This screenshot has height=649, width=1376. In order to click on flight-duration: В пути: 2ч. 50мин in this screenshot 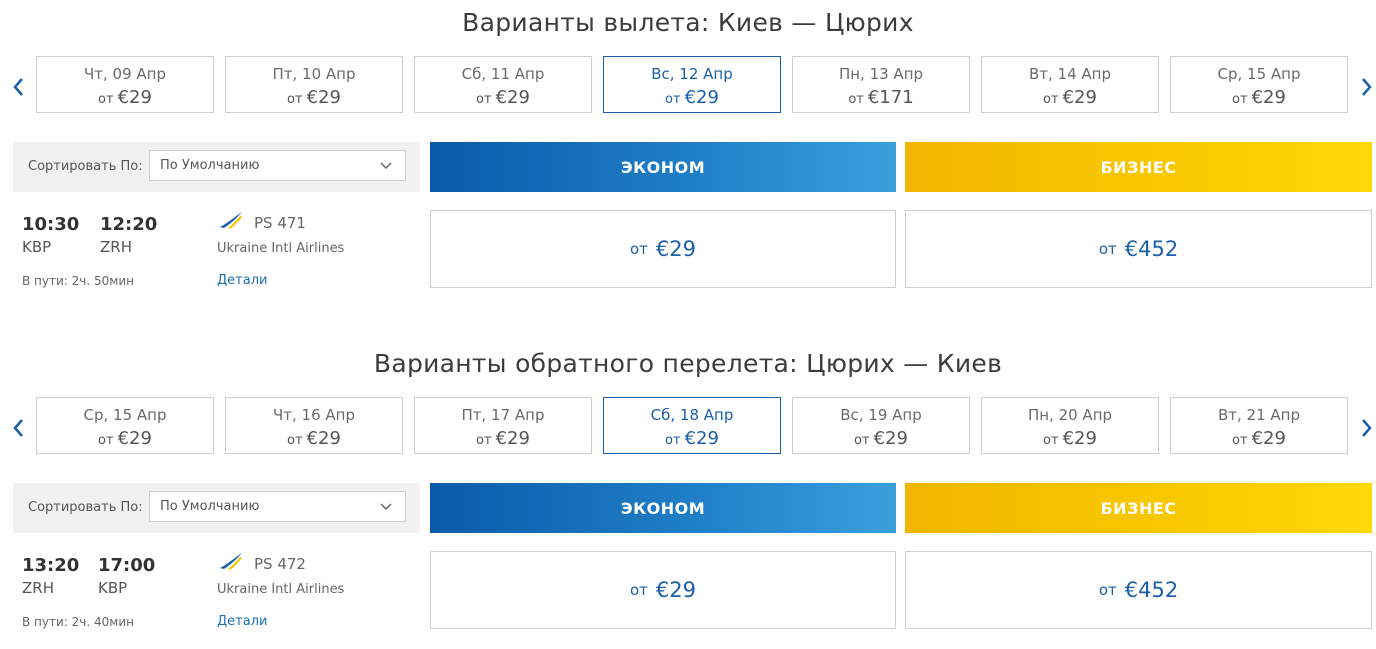, I will do `click(78, 281)`.